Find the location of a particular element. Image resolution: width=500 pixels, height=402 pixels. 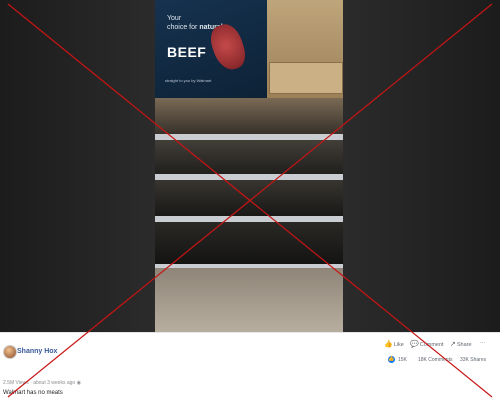

more-icon: ··· is located at coordinates (483, 343).